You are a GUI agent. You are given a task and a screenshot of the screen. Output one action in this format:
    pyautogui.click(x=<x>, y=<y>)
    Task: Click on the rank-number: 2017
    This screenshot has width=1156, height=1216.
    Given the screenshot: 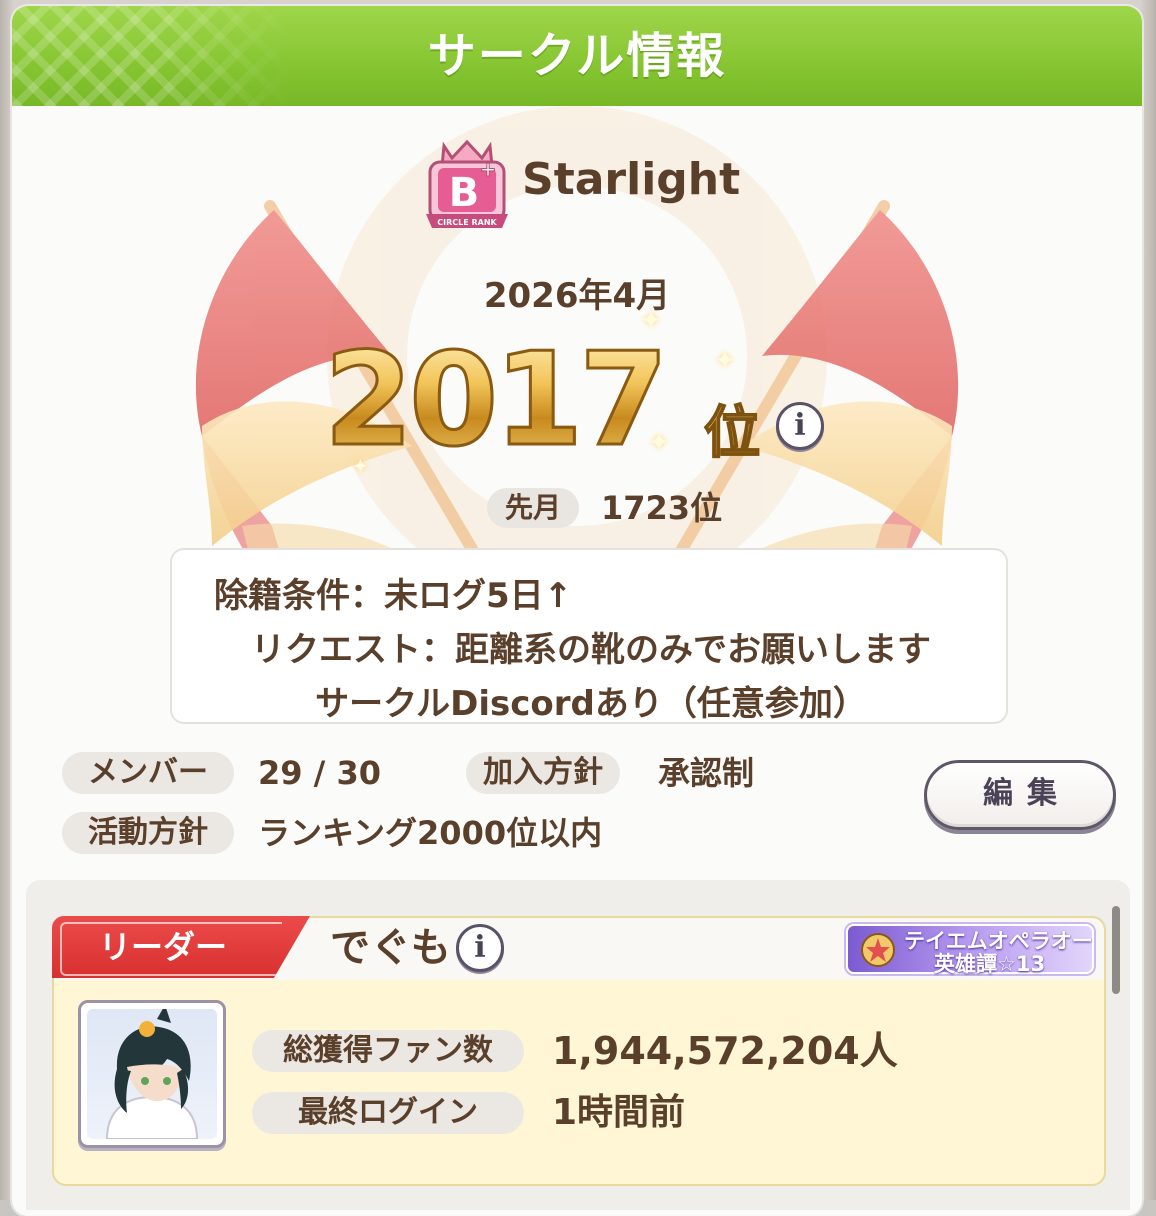 What is the action you would take?
    pyautogui.click(x=495, y=401)
    